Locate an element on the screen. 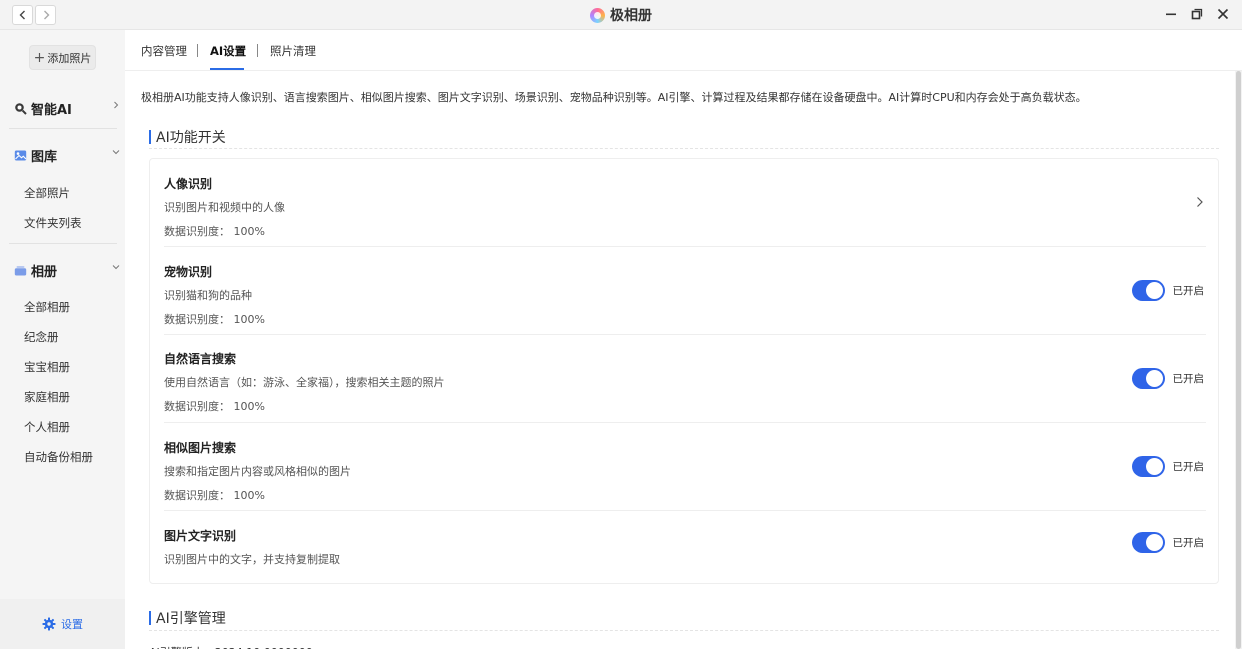 The height and width of the screenshot is (649, 1242). section-title-ai-engine: AI引擎管理 is located at coordinates (187, 618).